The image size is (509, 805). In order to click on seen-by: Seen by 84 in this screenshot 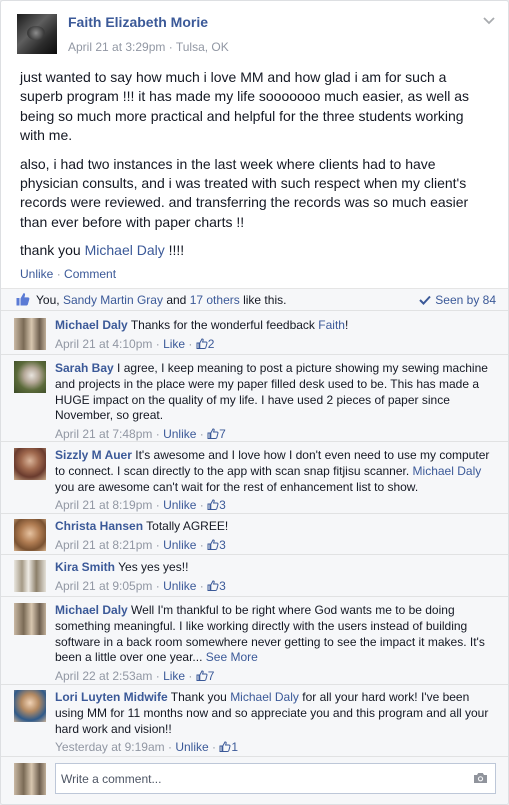, I will do `click(457, 300)`.